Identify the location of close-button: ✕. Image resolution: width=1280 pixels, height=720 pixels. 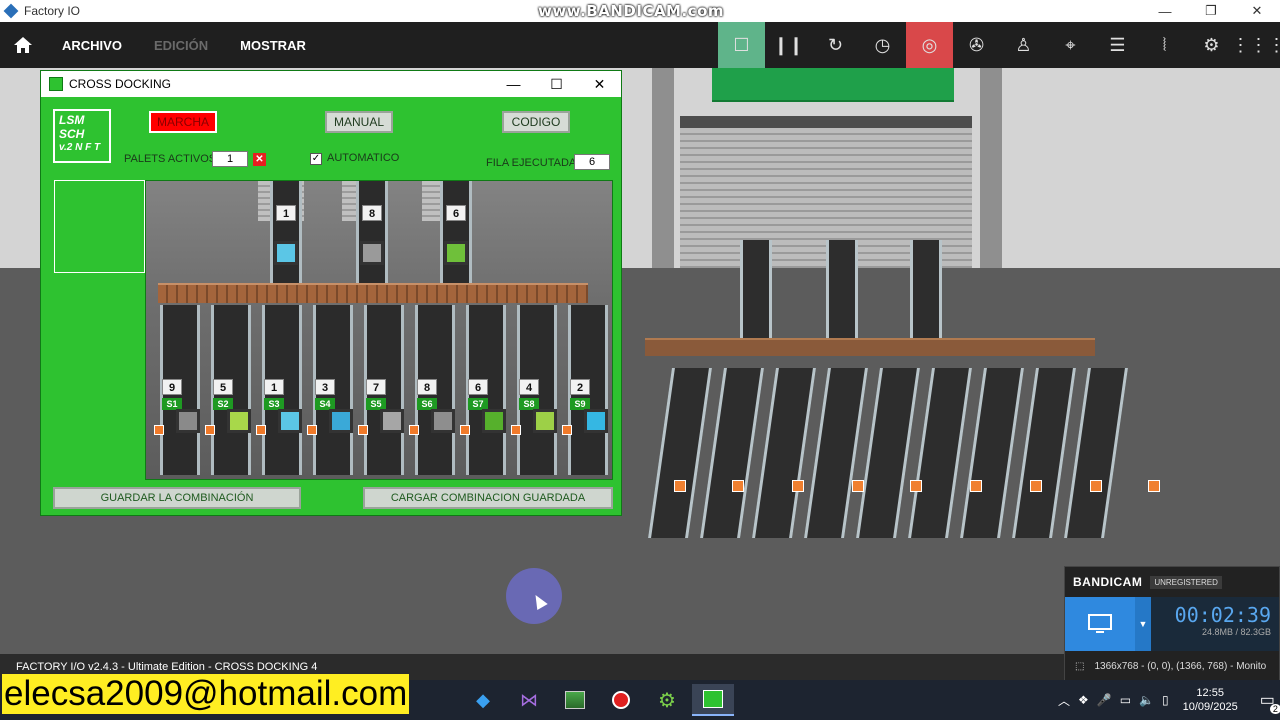
(1257, 11).